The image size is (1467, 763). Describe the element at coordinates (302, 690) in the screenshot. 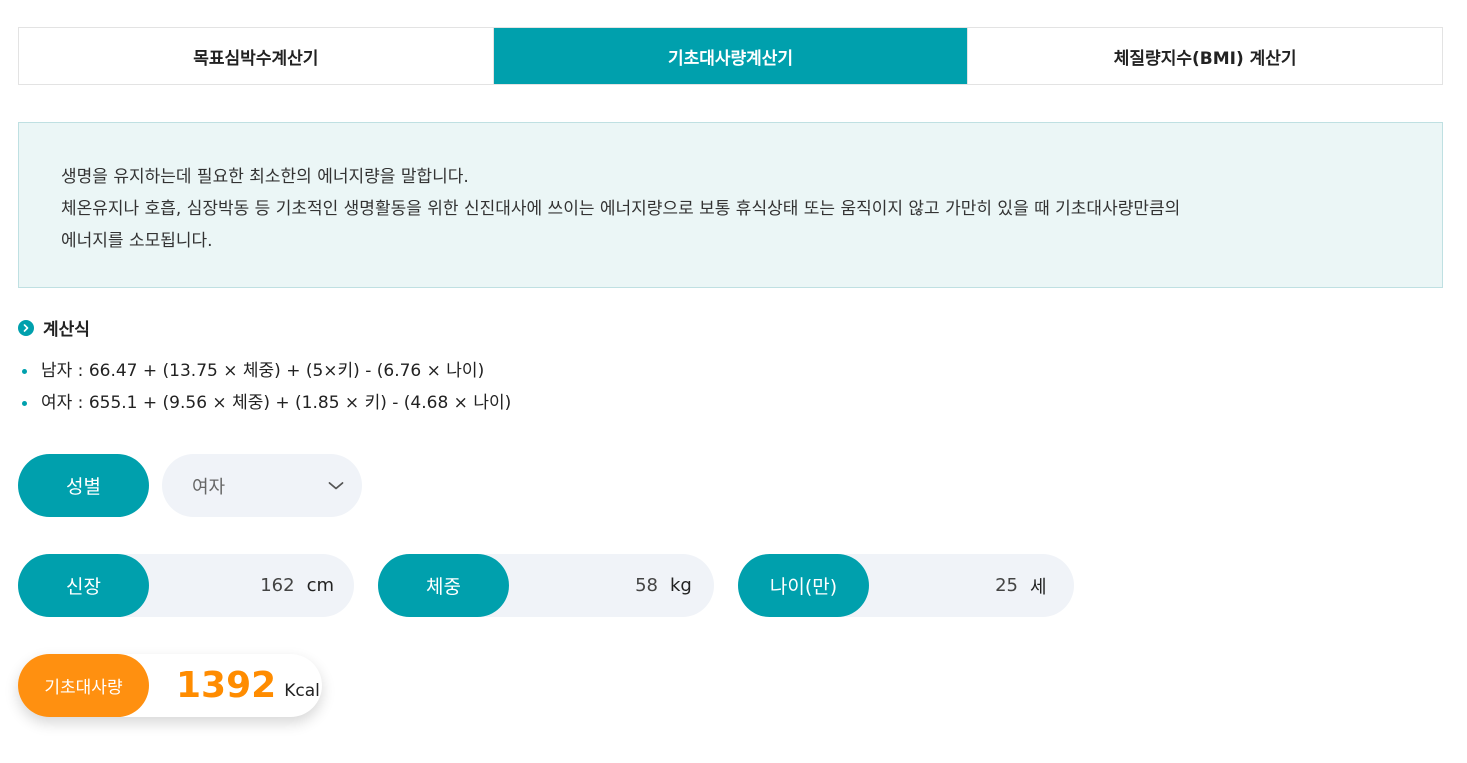

I see `result-unit: Kcal` at that location.